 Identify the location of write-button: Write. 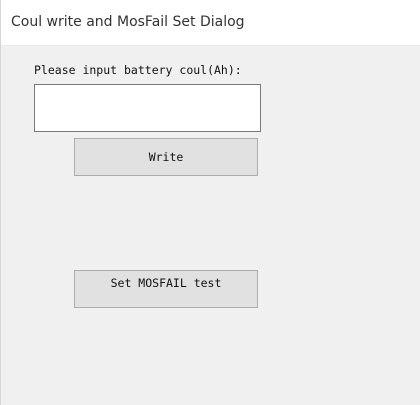
(166, 157).